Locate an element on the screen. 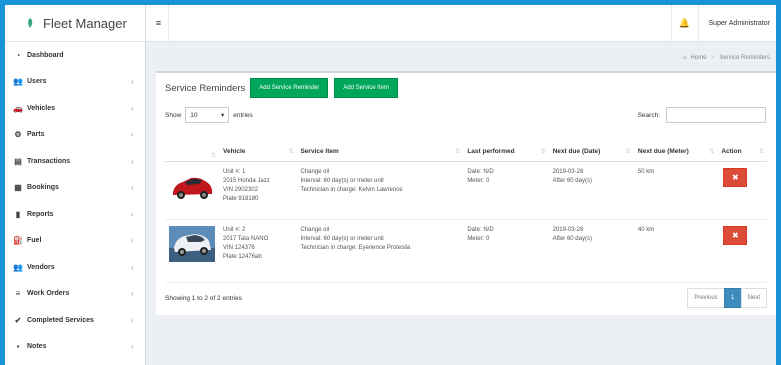  next-due-meter-value: 40 km is located at coordinates (646, 229).